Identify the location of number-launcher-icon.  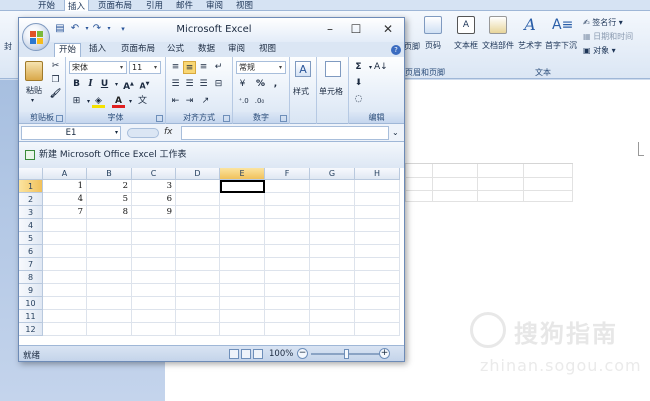
(283, 118).